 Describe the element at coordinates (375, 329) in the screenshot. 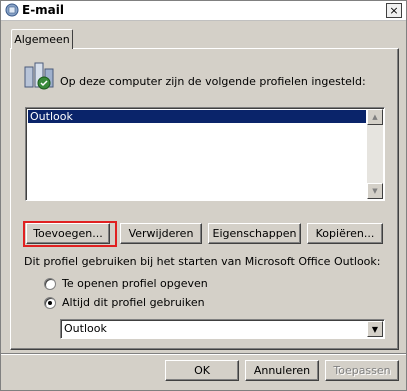

I see `dropdown-arrow-icon: ▼` at that location.